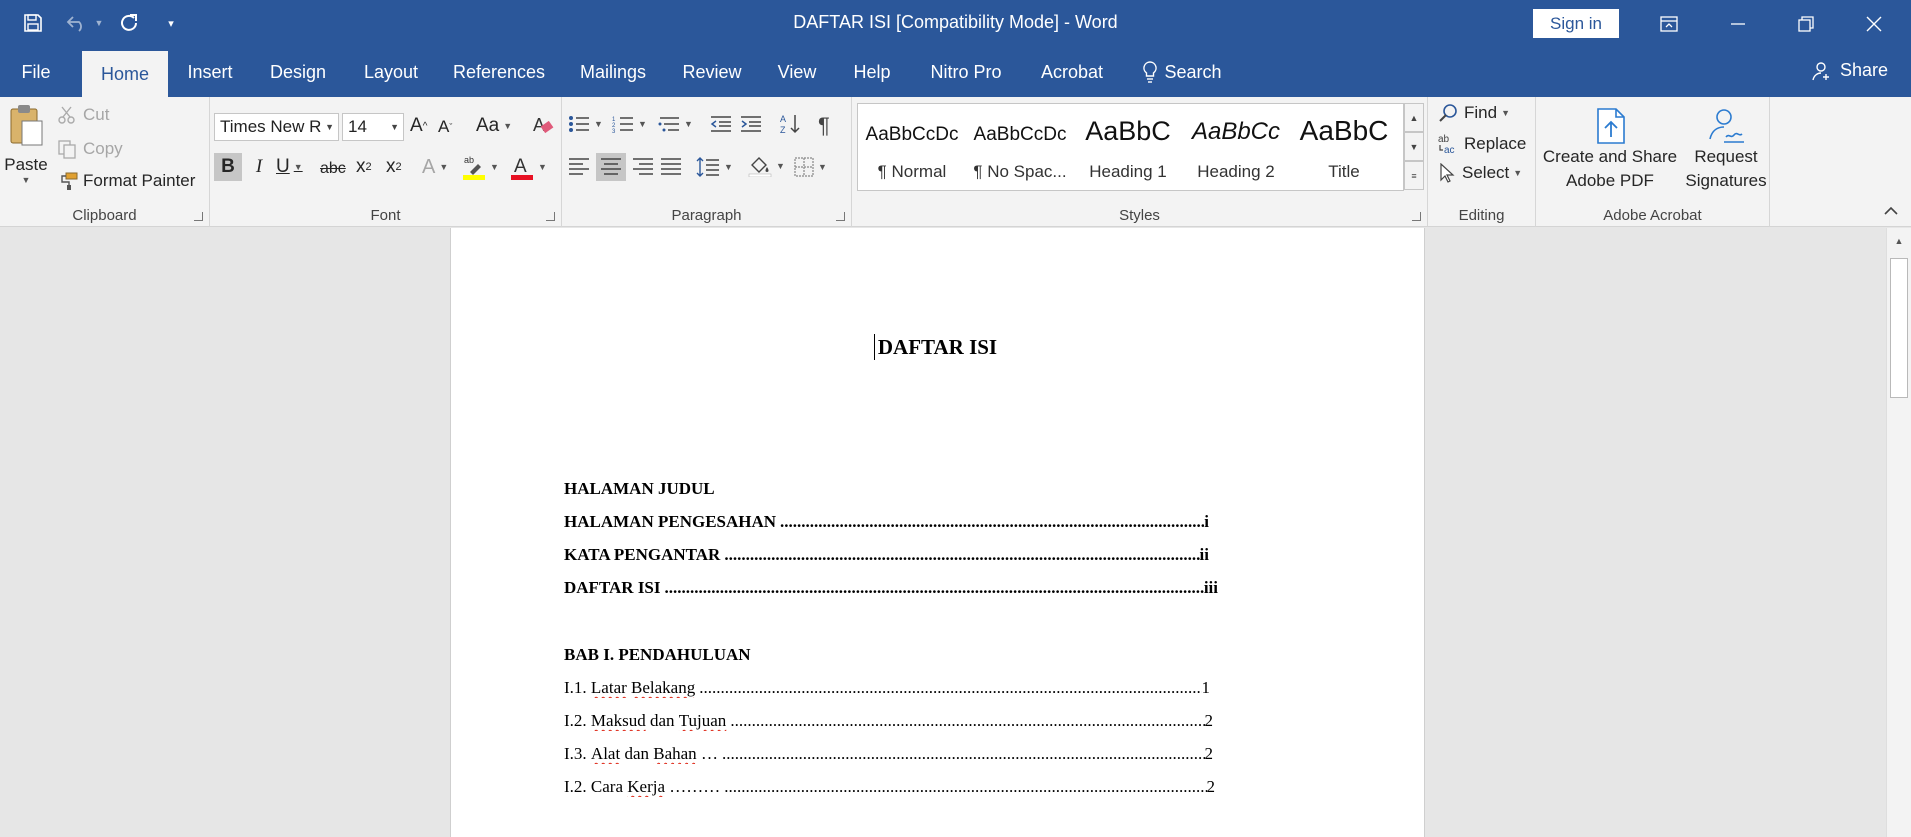 Image resolution: width=1911 pixels, height=837 pixels. Describe the element at coordinates (1209, 720) in the screenshot. I see `toc-page-number: 2` at that location.